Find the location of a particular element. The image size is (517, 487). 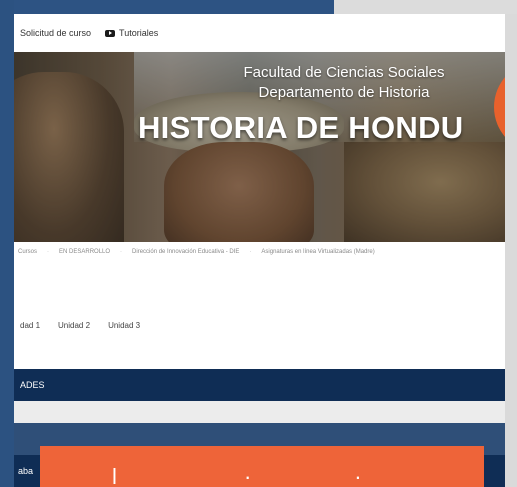

tab-unidad-2: Unidad 2 is located at coordinates (74, 328).